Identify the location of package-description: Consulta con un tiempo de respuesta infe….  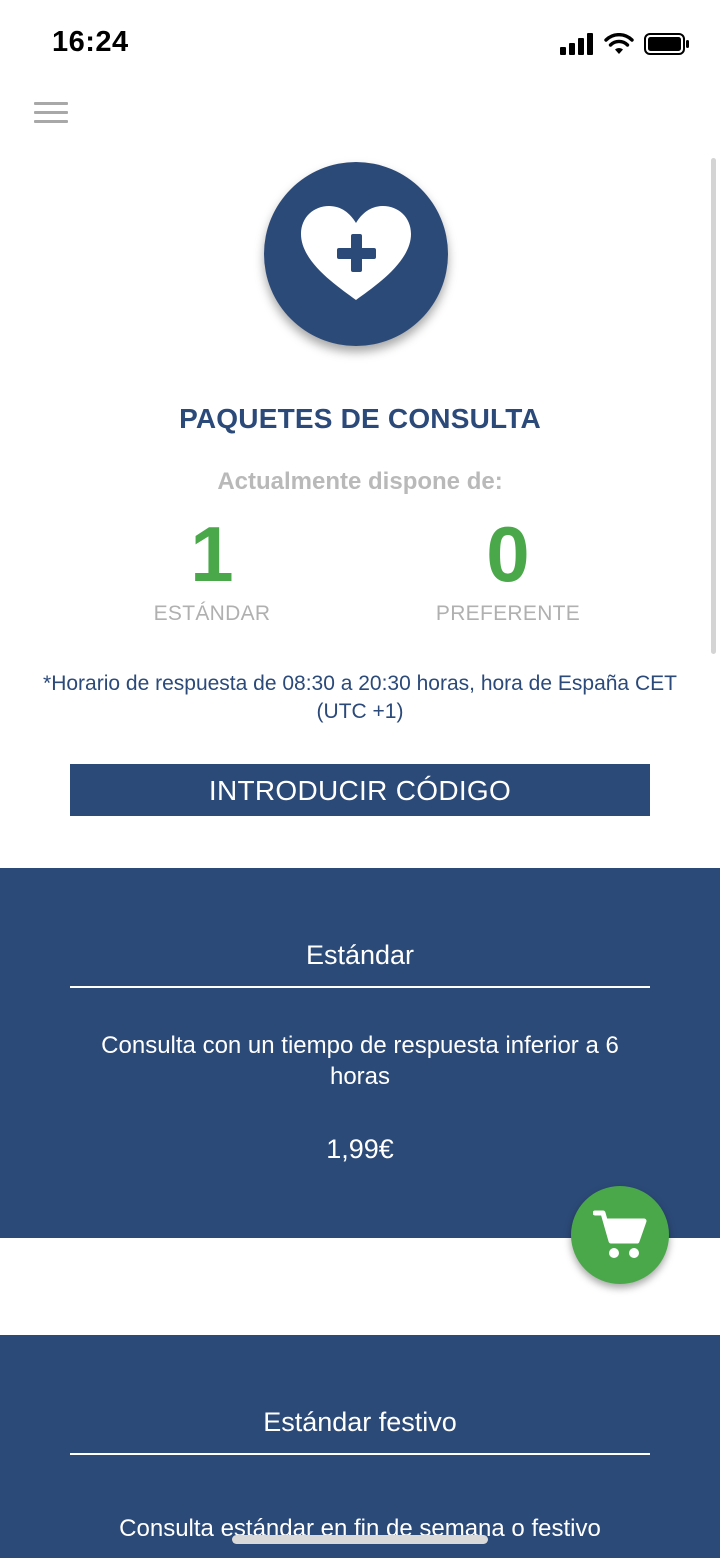
(360, 1061).